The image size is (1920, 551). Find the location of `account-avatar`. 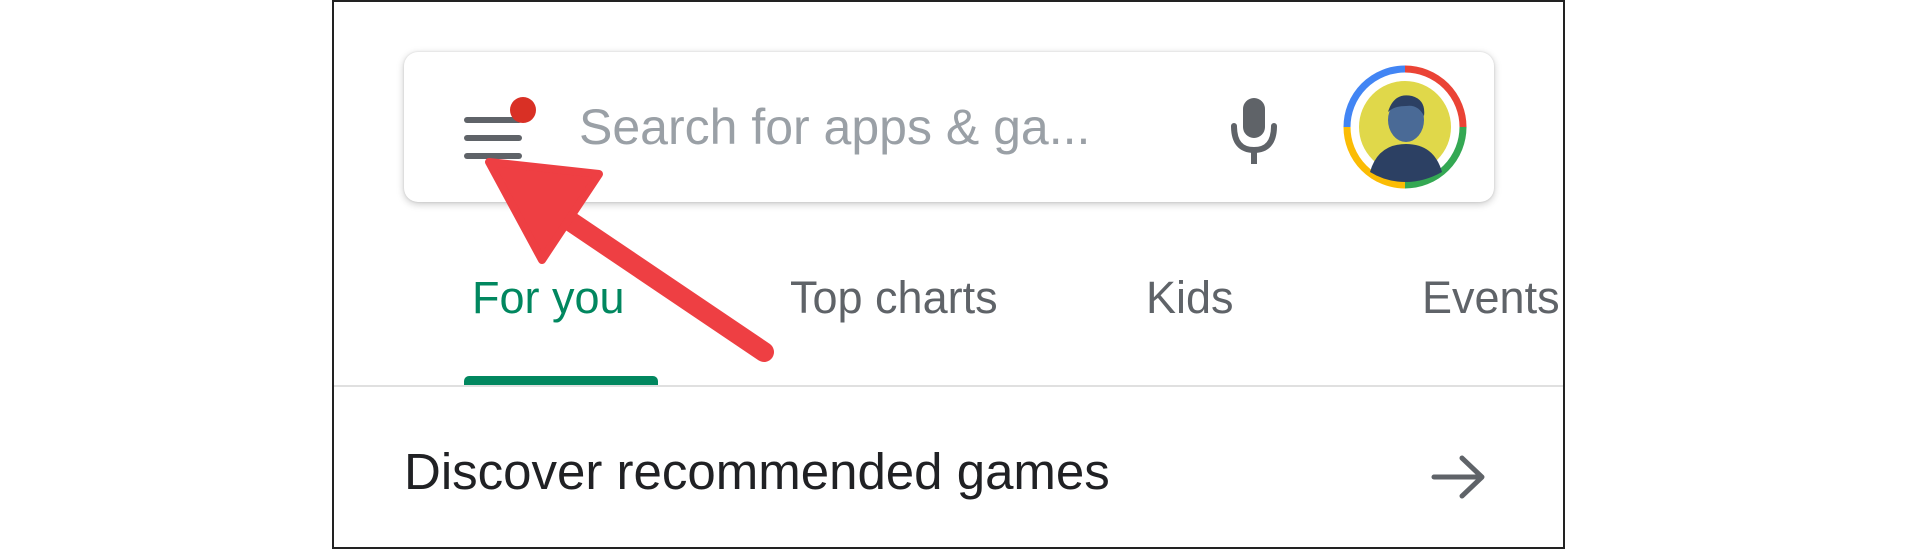

account-avatar is located at coordinates (1405, 127).